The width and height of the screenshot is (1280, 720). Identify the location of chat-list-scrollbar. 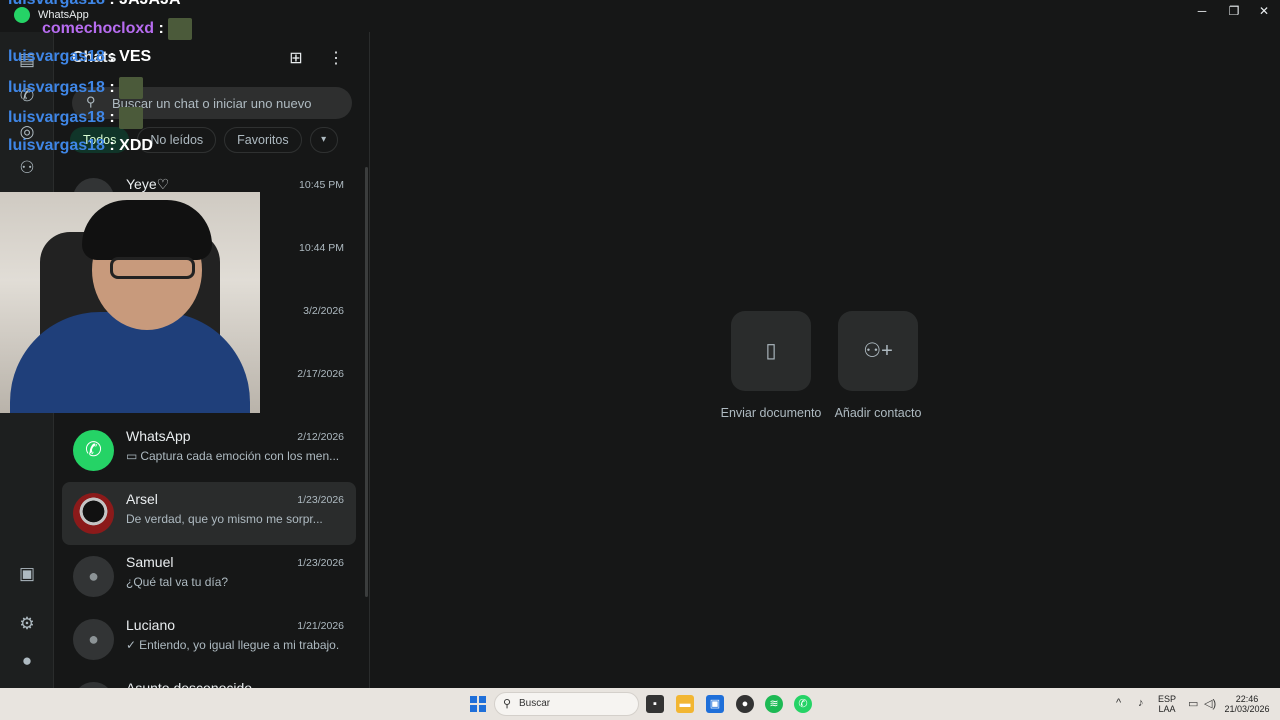
(366, 382).